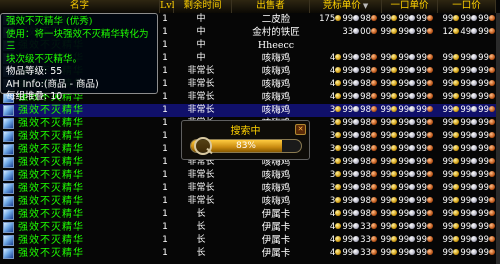 The image size is (500, 264). Describe the element at coordinates (365, 32) in the screenshot. I see `bid-copper-amount: 00` at that location.